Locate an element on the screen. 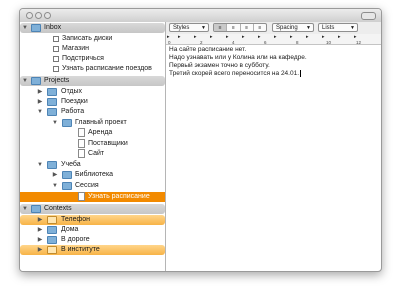 This screenshot has height=299, width=400. section-contexts: ▼ Contexts is located at coordinates (92, 209).